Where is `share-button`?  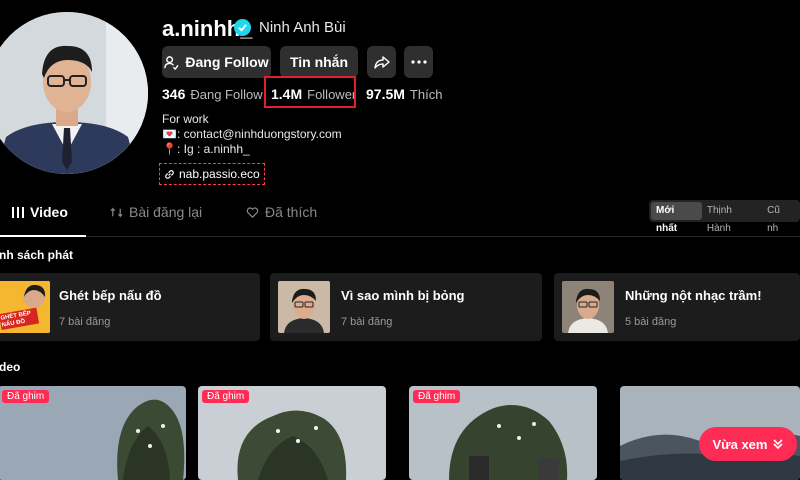
share-button is located at coordinates (381, 62).